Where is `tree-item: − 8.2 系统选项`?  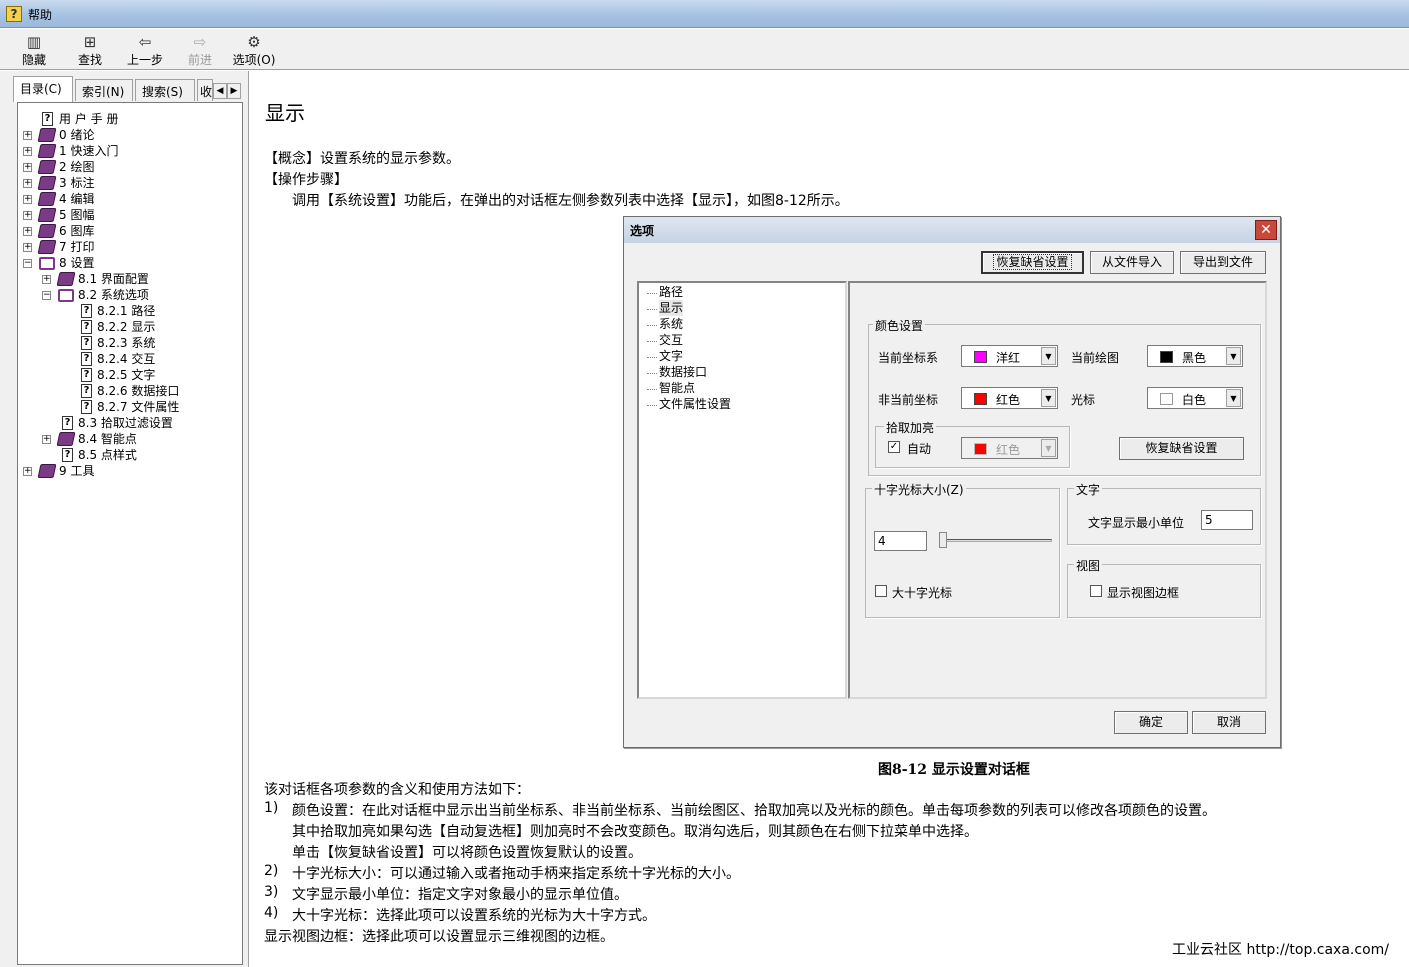 tree-item: − 8.2 系统选项 is located at coordinates (128, 295).